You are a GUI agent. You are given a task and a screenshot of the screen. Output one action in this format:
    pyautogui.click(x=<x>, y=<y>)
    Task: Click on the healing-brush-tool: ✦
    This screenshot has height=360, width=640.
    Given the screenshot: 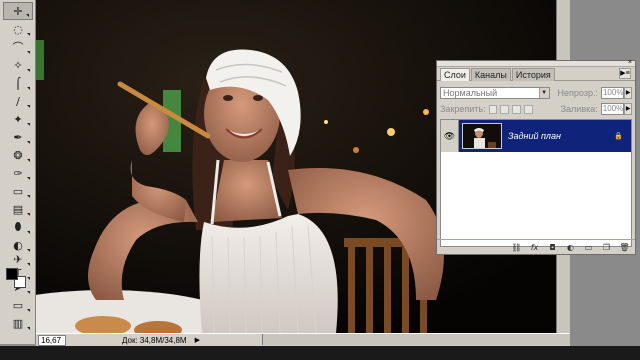 What is the action you would take?
    pyautogui.click(x=18, y=119)
    